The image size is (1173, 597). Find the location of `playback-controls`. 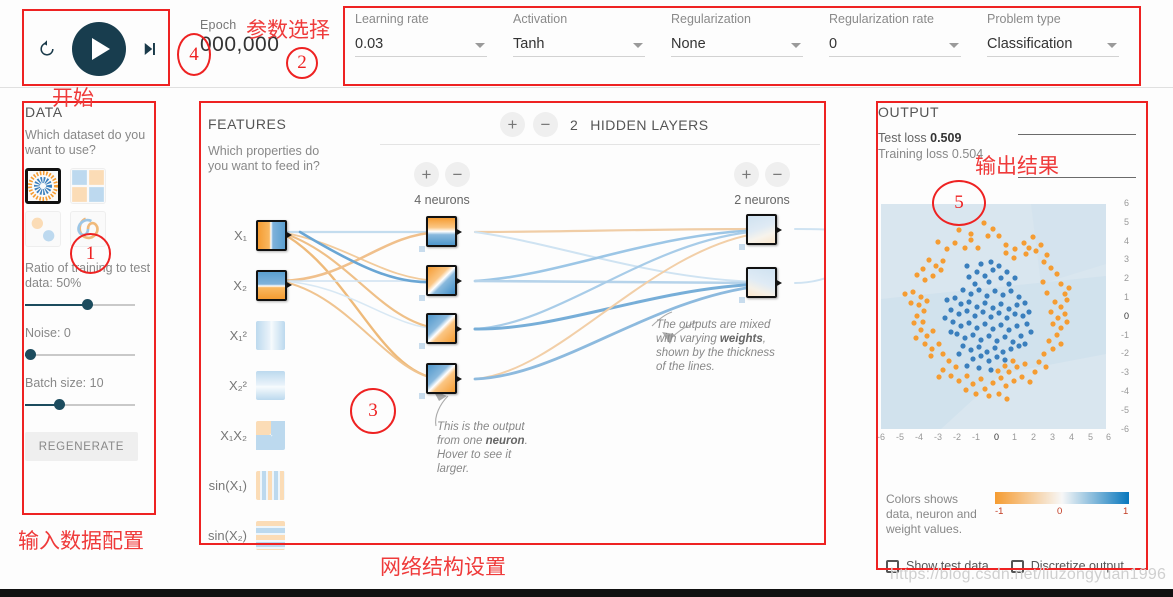

playback-controls is located at coordinates (98, 49).